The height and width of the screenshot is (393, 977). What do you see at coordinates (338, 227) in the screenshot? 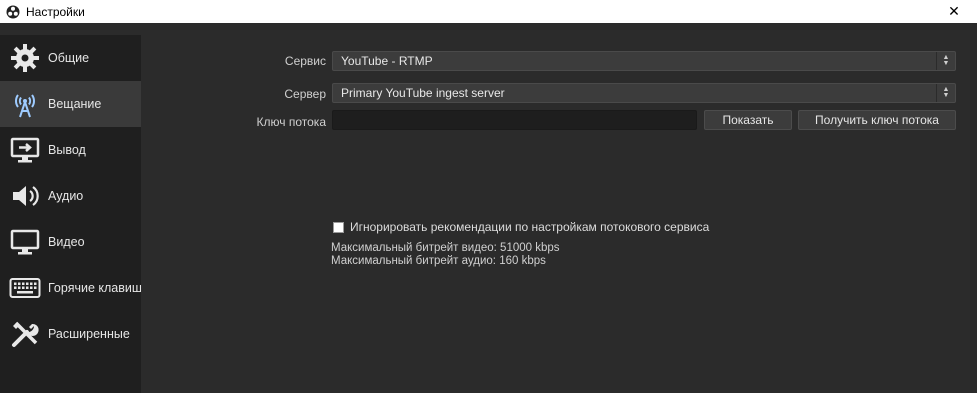
I see `ignore-recommendations-checkbox` at bounding box center [338, 227].